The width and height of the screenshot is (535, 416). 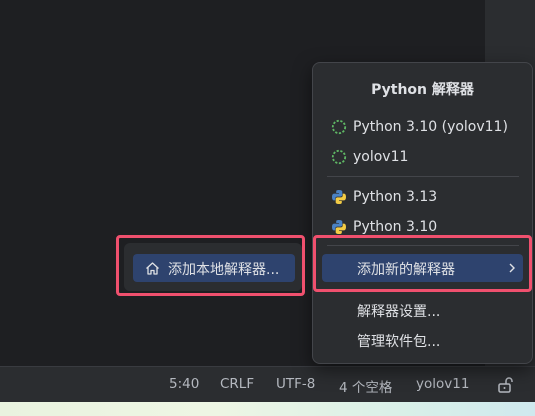 I want to click on status-interpreter: yolov11, so click(x=442, y=384).